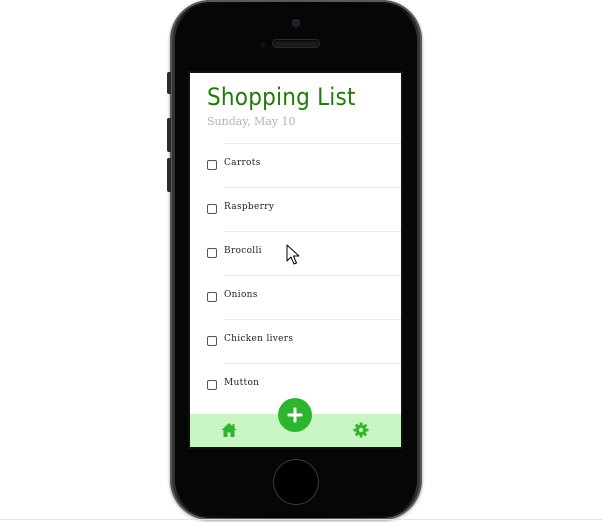 This screenshot has height=522, width=602. I want to click on earpiece-speaker, so click(296, 43).